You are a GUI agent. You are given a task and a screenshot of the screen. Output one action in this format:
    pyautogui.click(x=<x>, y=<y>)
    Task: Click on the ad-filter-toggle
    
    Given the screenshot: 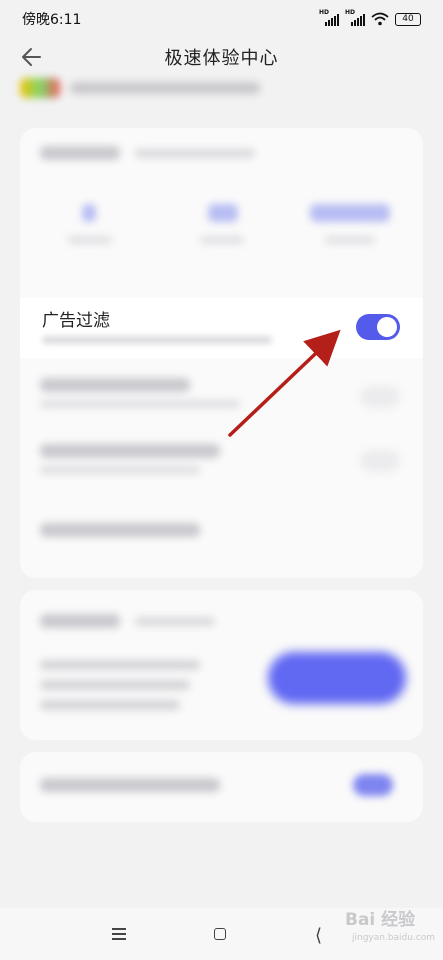 What is the action you would take?
    pyautogui.click(x=378, y=327)
    